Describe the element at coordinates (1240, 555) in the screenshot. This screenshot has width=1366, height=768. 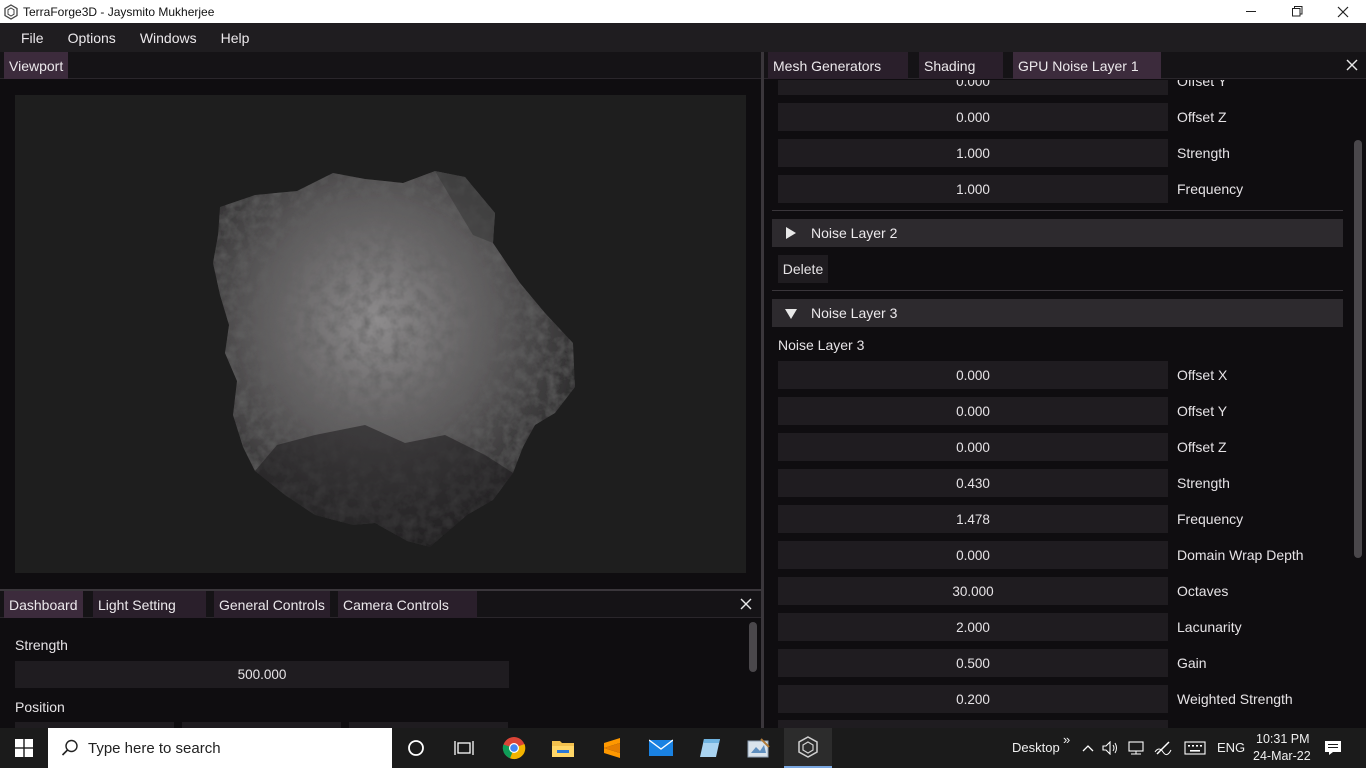
I see `domain-wrap-depth-label: Domain Wrap Depth` at that location.